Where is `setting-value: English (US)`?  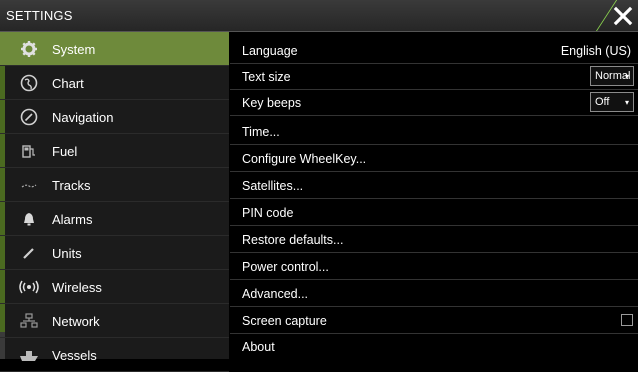
setting-value: English (US) is located at coordinates (595, 51).